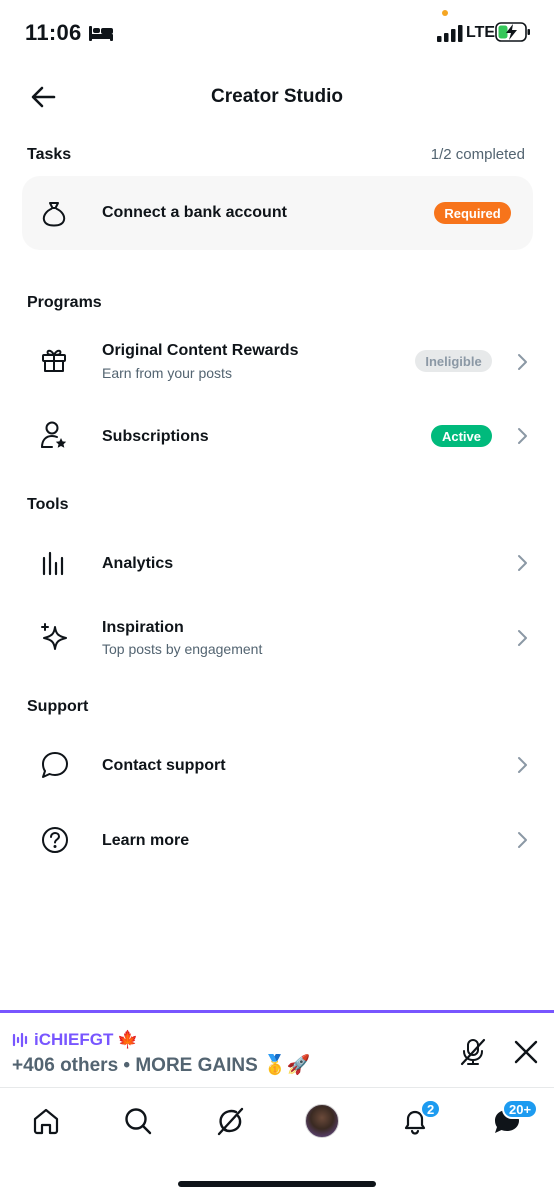 The image size is (554, 1199). What do you see at coordinates (277, 765) in the screenshot?
I see `support-contact: Contact support` at bounding box center [277, 765].